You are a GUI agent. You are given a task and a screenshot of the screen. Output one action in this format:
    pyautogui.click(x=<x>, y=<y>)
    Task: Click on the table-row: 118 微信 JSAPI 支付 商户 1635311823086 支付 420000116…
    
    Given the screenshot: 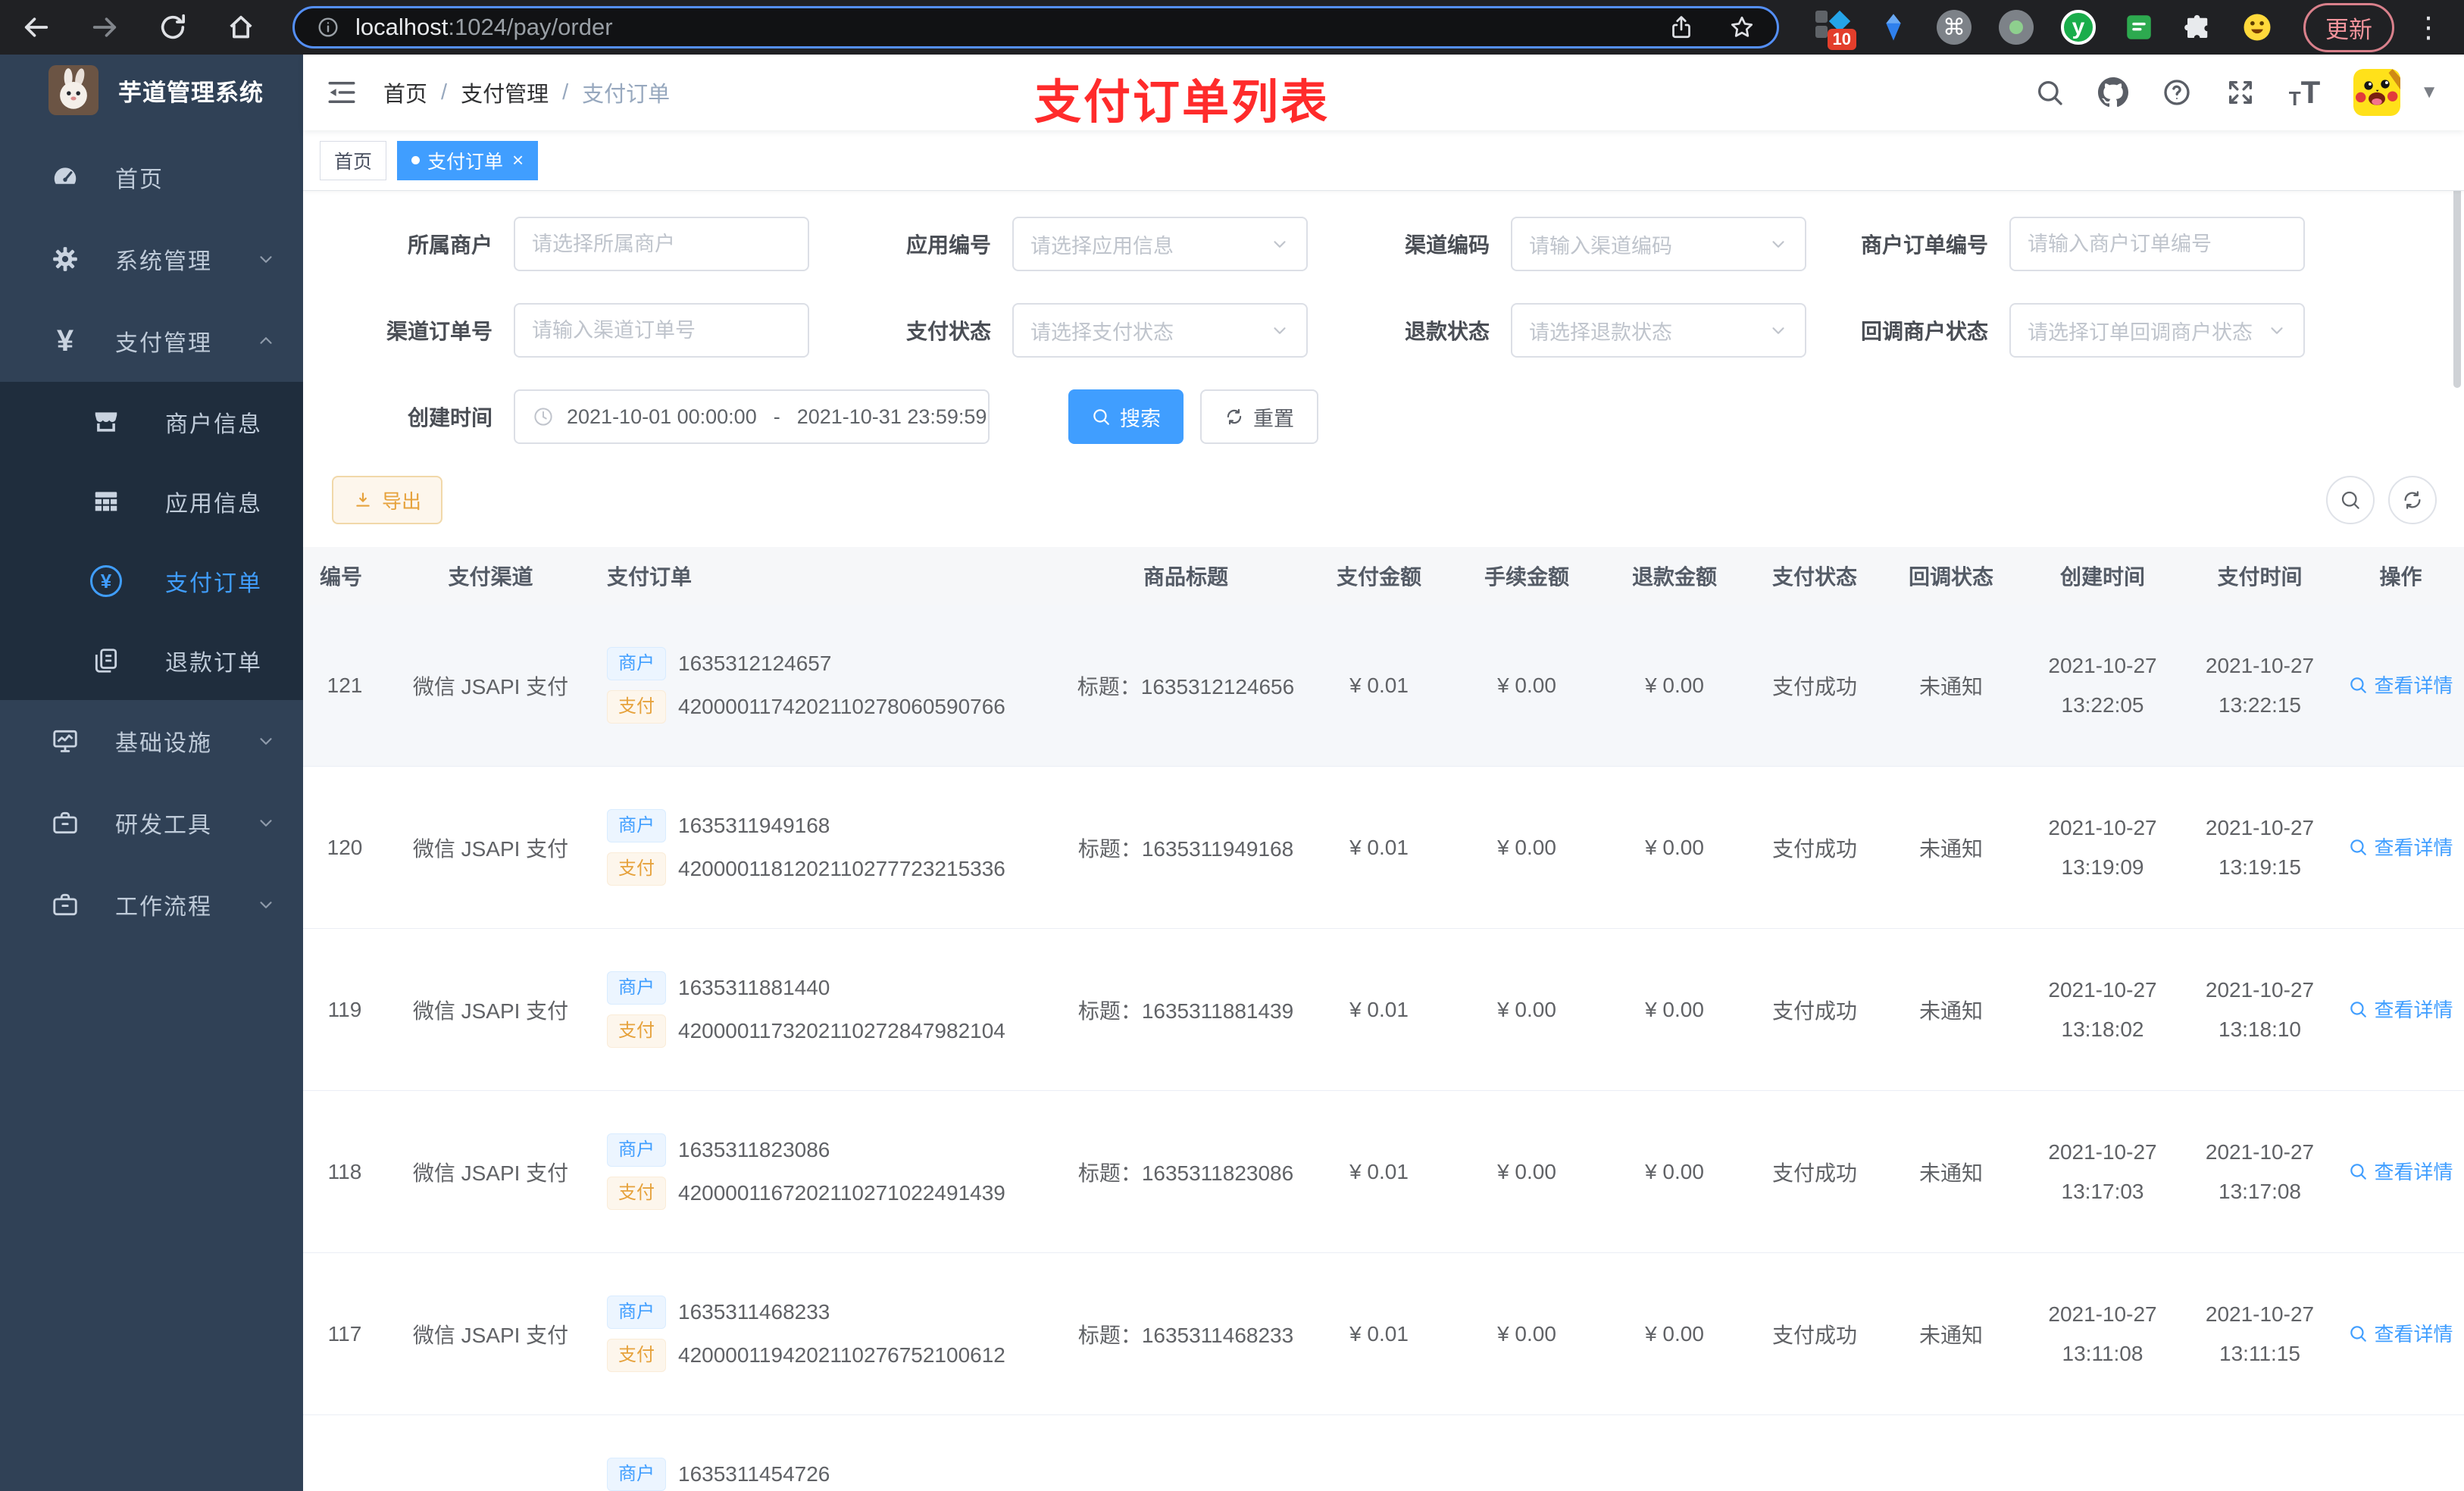 What is the action you would take?
    pyautogui.click(x=1383, y=1172)
    